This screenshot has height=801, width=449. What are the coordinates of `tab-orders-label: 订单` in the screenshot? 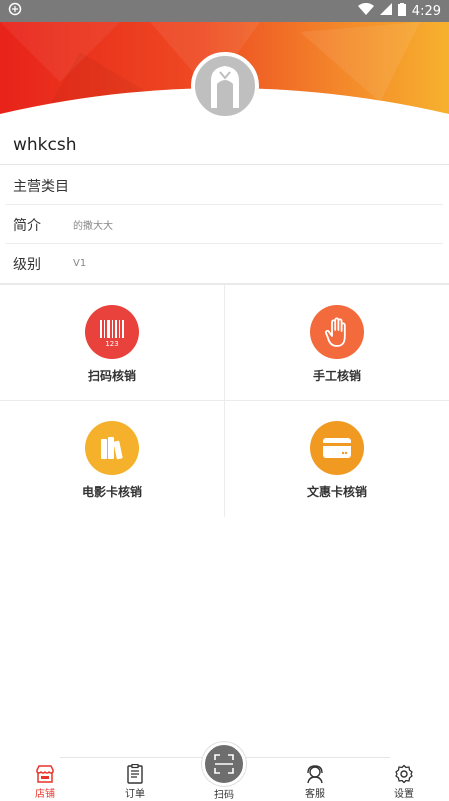 It's located at (135, 794).